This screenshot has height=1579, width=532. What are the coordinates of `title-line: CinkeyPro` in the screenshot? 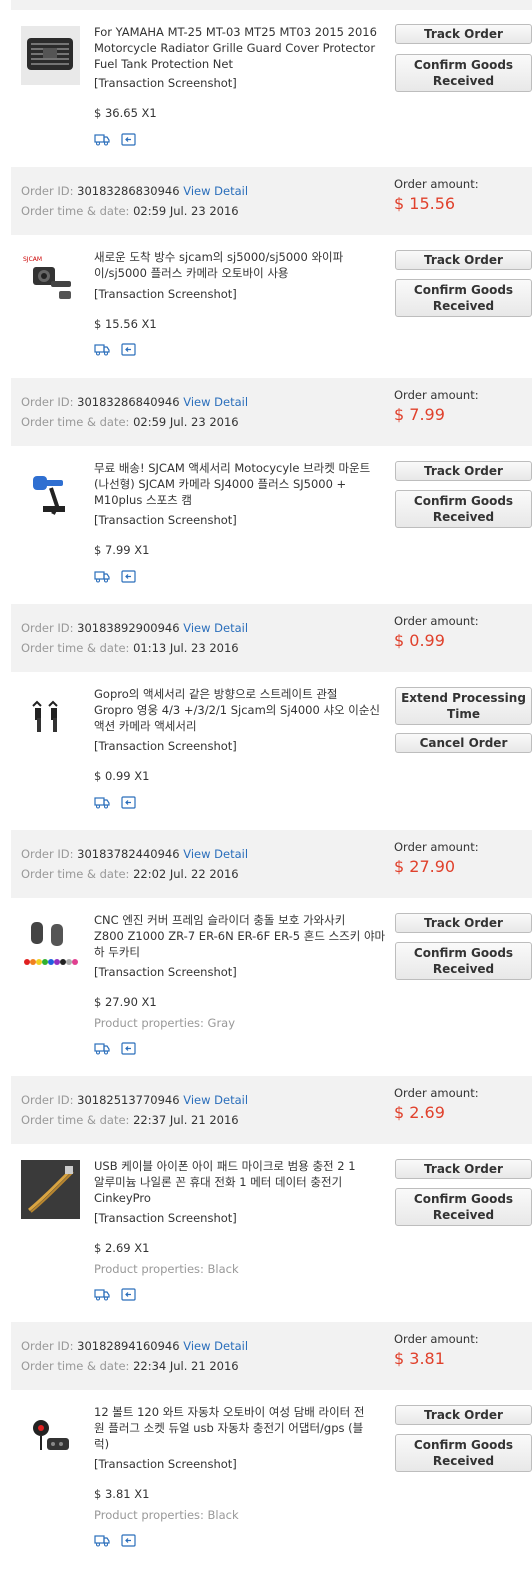 It's located at (240, 1198).